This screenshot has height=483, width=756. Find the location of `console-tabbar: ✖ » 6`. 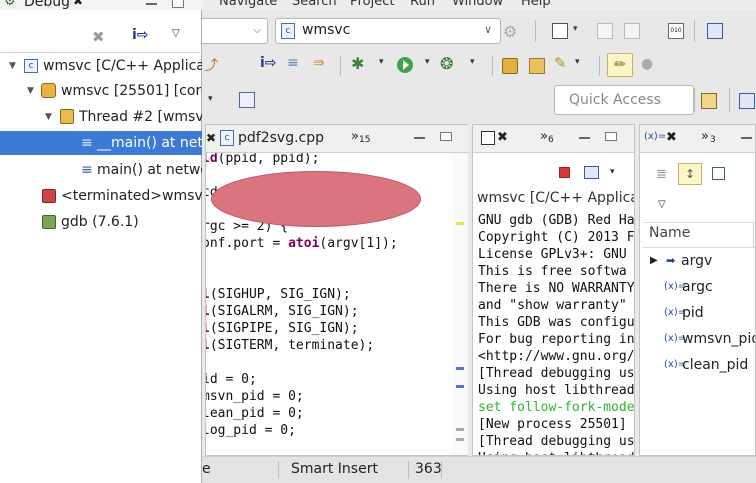

console-tabbar: ✖ » 6 is located at coordinates (553, 139).